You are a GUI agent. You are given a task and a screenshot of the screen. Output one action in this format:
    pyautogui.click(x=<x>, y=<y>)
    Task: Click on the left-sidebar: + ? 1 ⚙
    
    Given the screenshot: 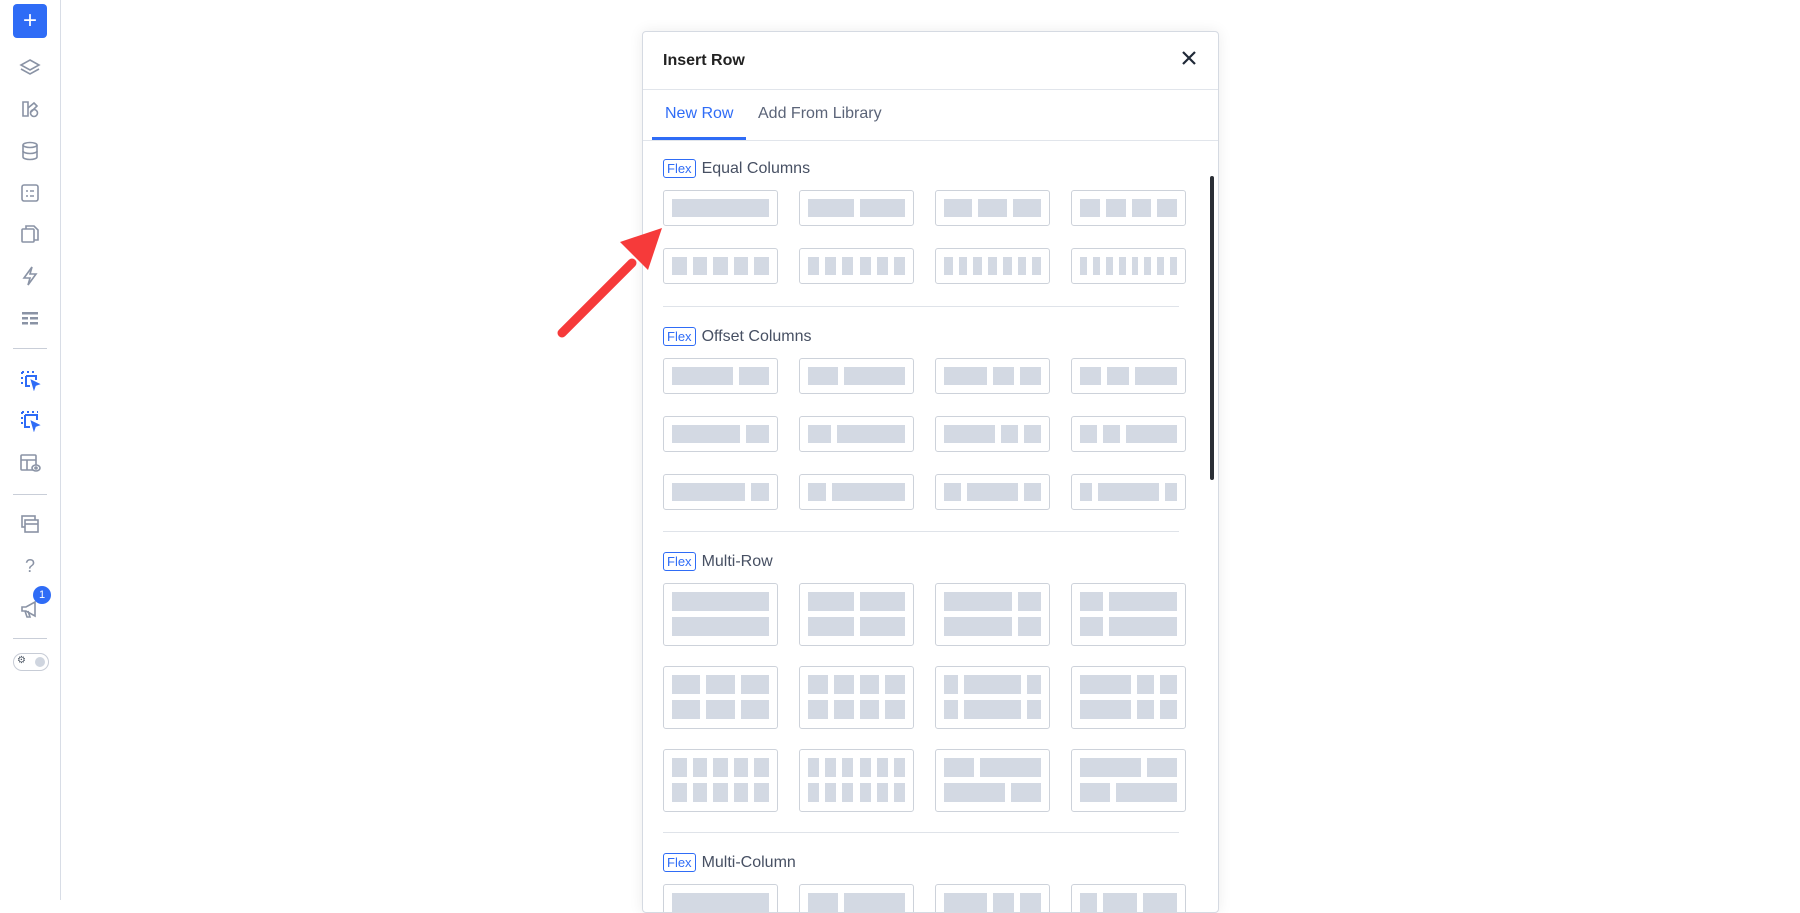 What is the action you would take?
    pyautogui.click(x=30, y=450)
    